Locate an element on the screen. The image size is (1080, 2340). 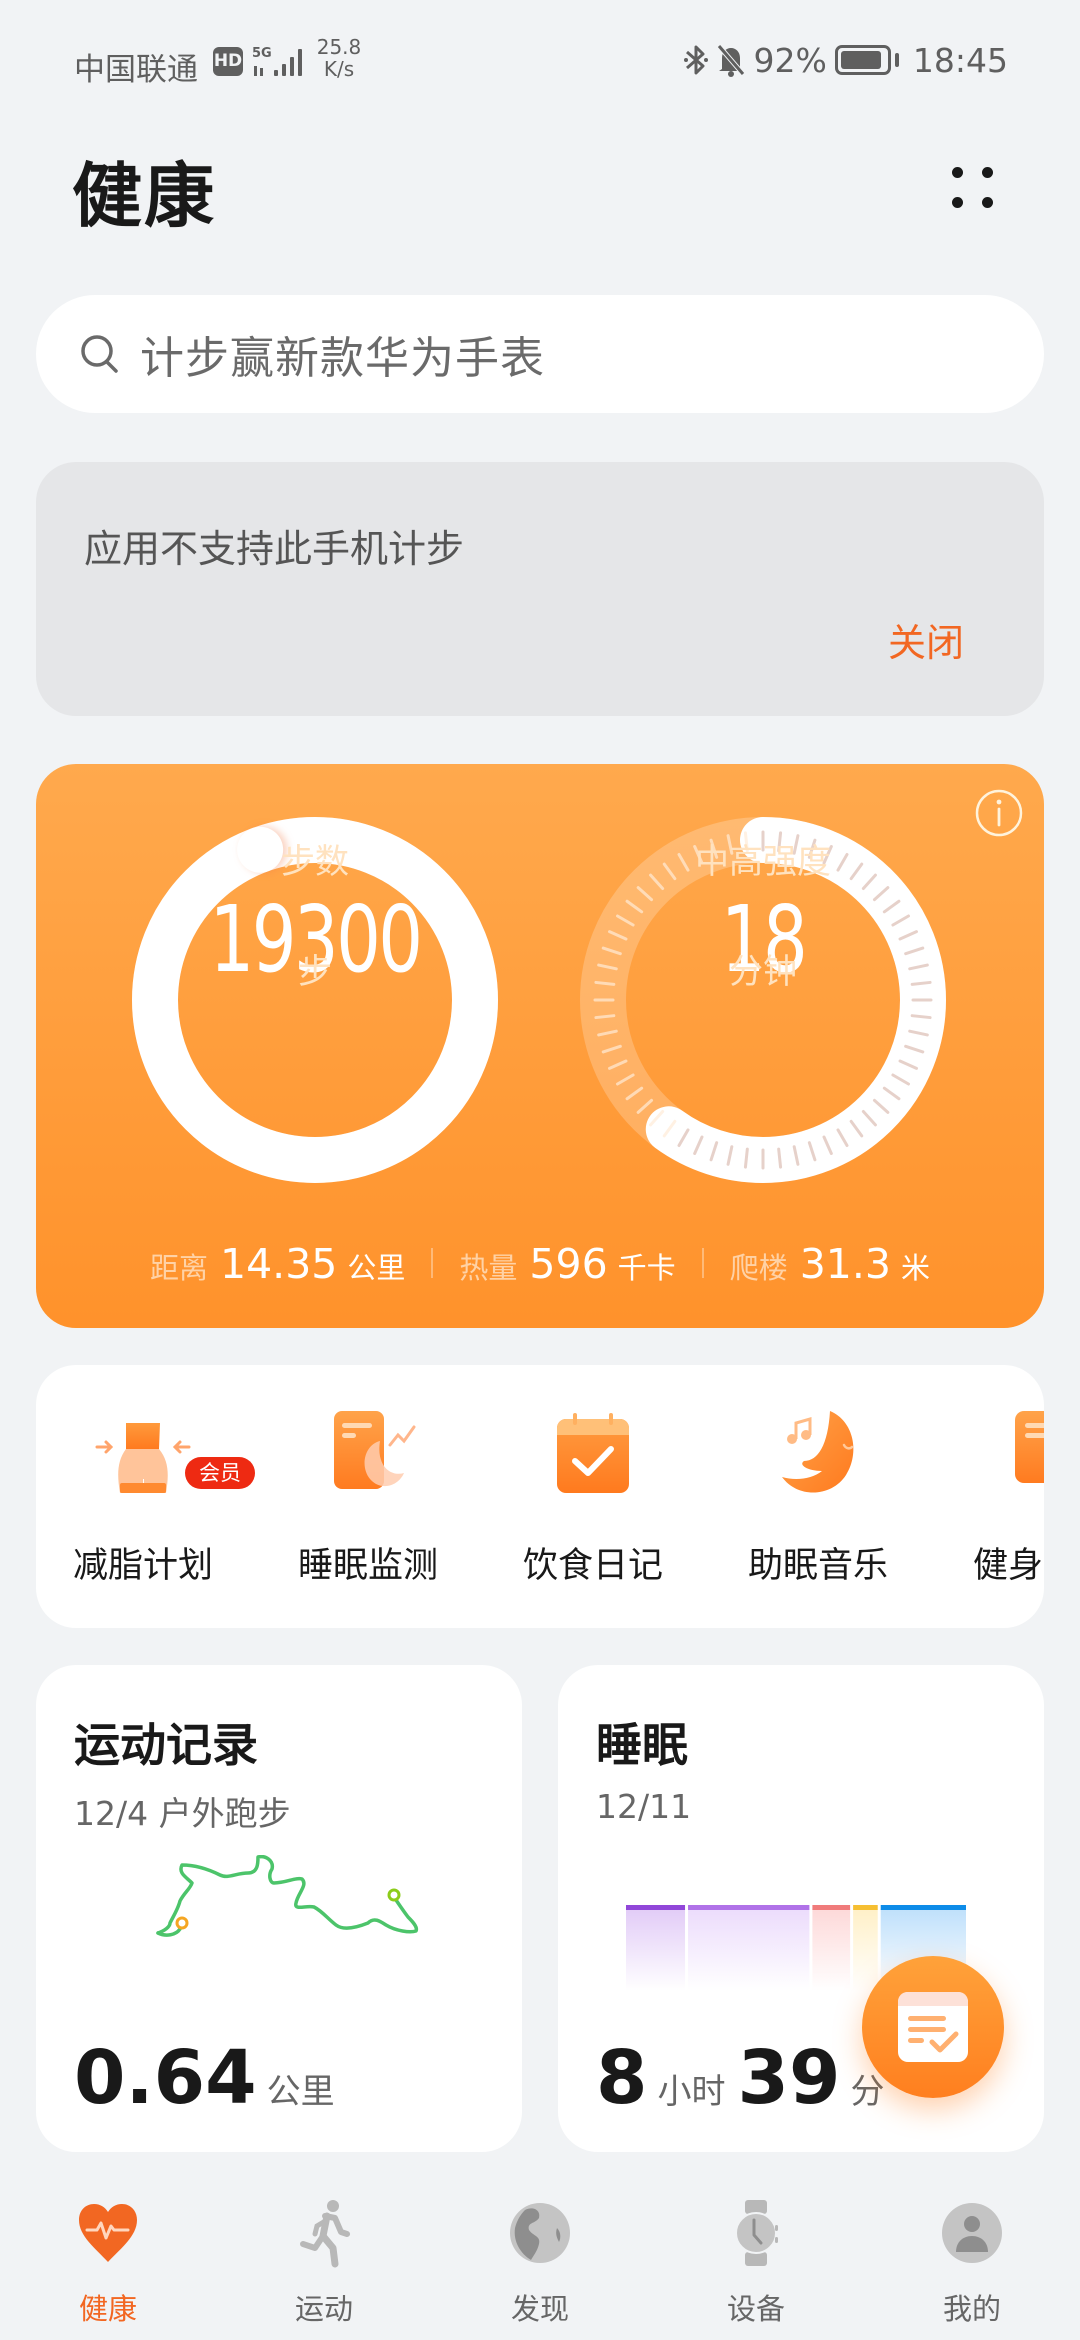
battery-percent: 92% is located at coordinates (790, 60).